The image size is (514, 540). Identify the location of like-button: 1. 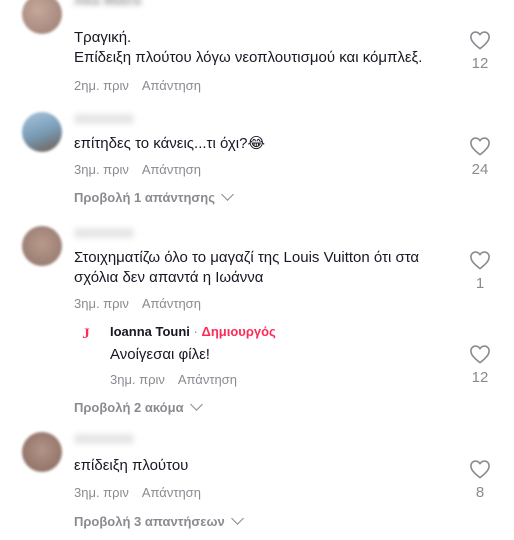
(480, 271).